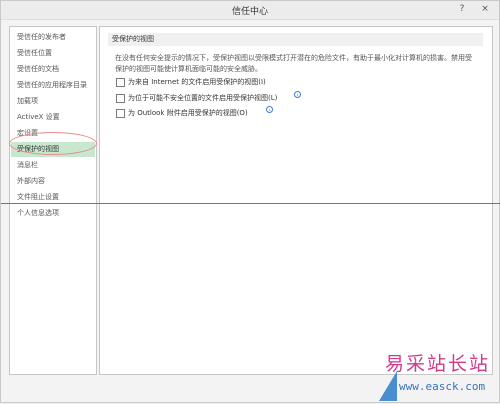  What do you see at coordinates (53, 181) in the screenshot?
I see `sidebar-item-external-content: 外部内容` at bounding box center [53, 181].